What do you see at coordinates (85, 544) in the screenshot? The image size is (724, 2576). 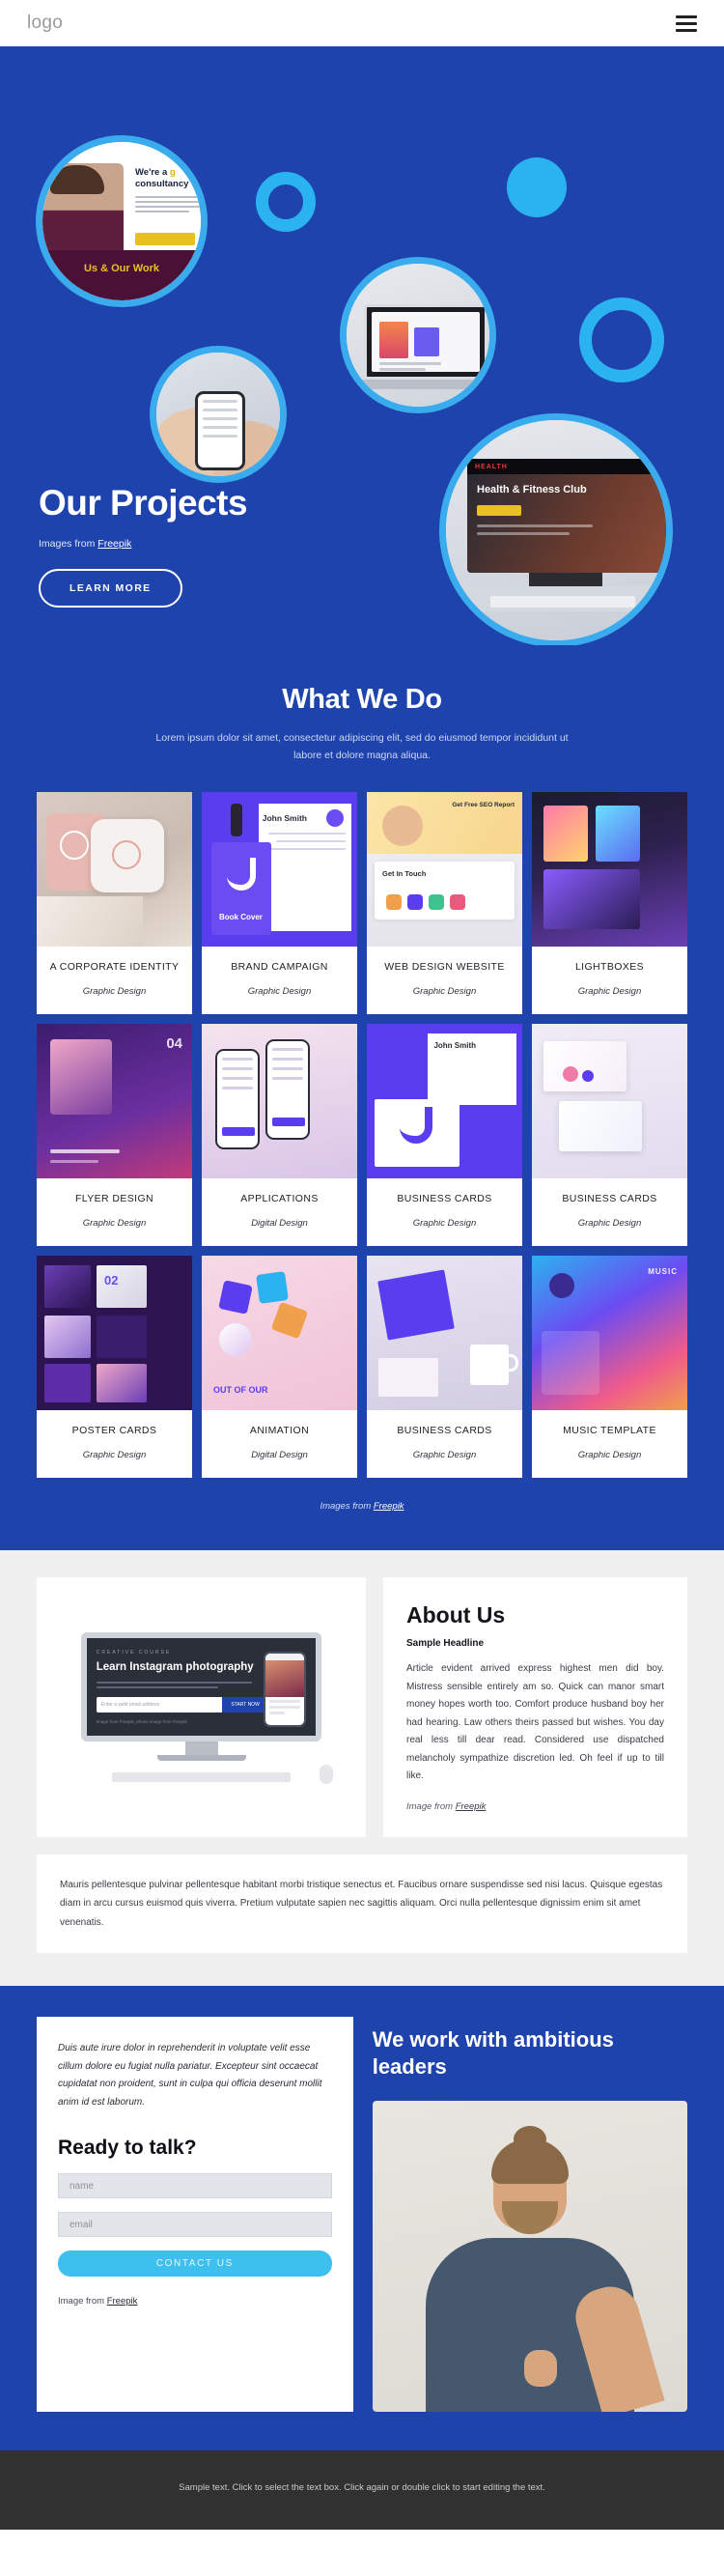 I see `hero-image-credit: Images from Freepik` at bounding box center [85, 544].